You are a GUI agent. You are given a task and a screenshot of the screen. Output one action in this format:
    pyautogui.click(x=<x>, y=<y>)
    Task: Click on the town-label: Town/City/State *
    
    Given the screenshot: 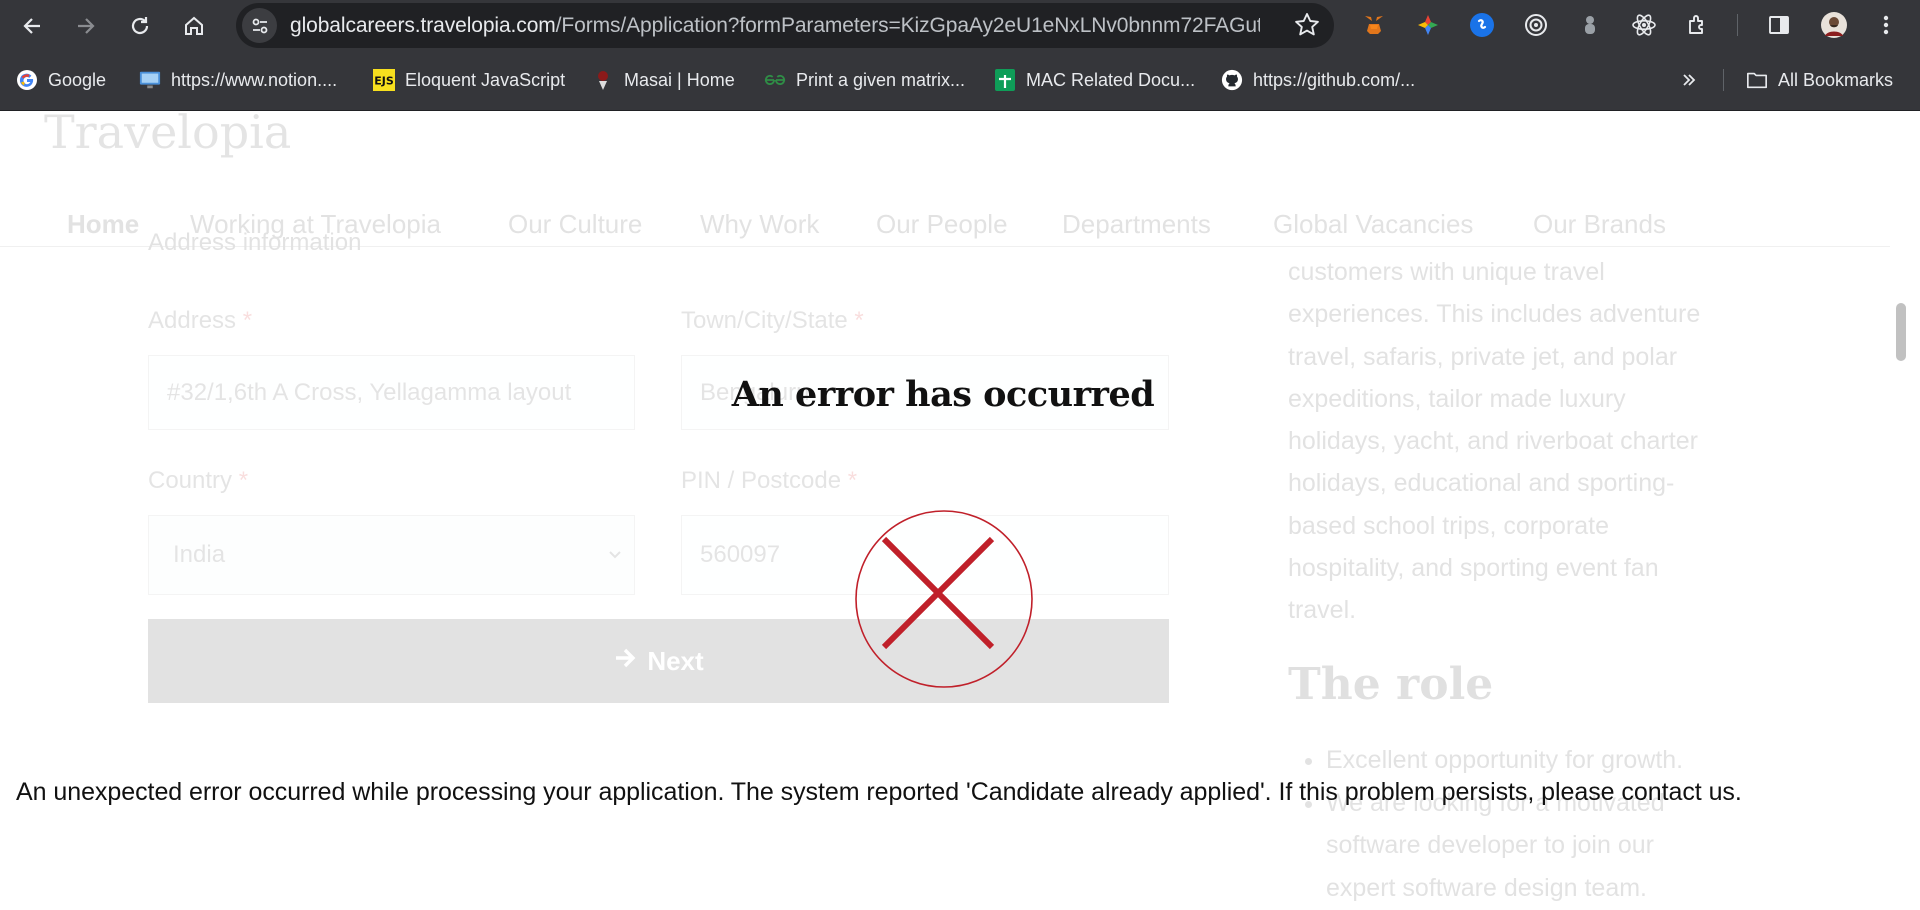 What is the action you would take?
    pyautogui.click(x=772, y=321)
    